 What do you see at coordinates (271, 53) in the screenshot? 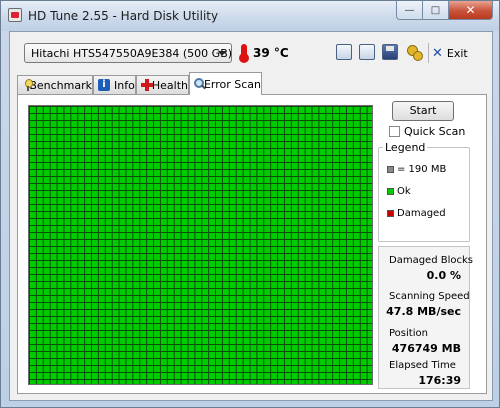
I see `temperature-readout: 39 °C` at bounding box center [271, 53].